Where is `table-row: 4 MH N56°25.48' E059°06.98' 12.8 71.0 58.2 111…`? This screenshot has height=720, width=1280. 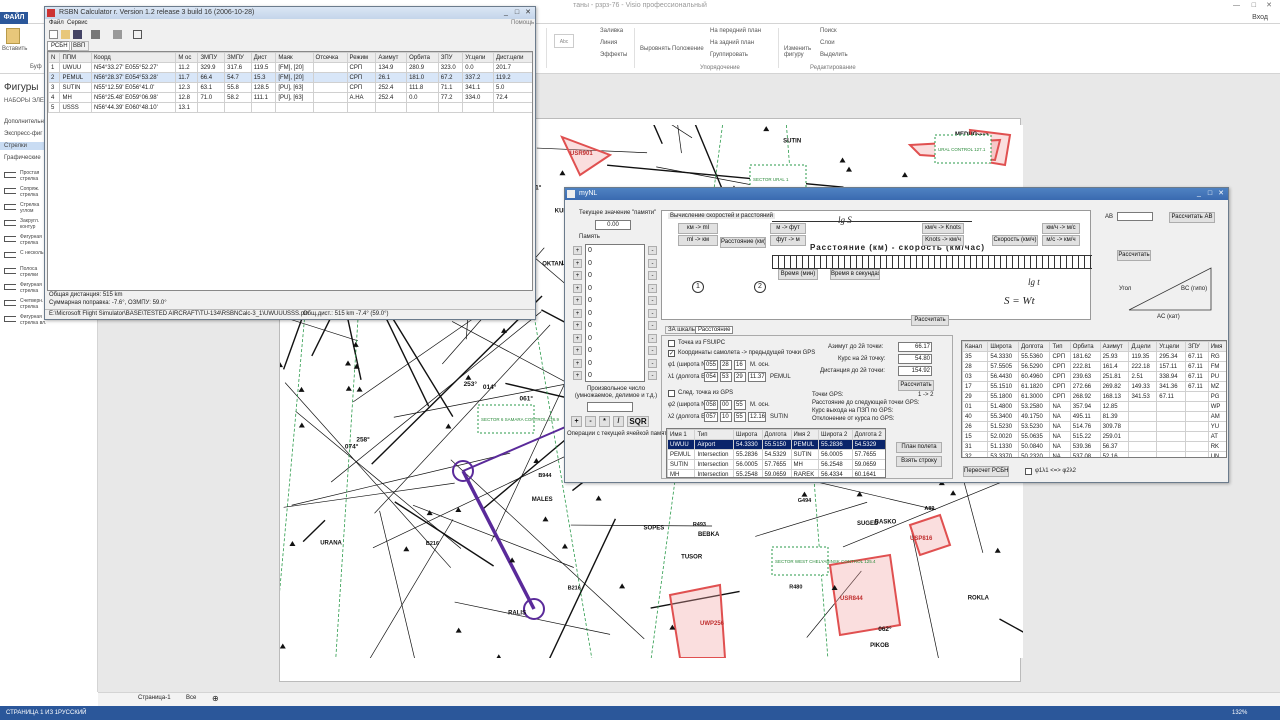 table-row: 4 MH N56°25.48' E059°06.98' 12.8 71.0 58.2 111… is located at coordinates (290, 97).